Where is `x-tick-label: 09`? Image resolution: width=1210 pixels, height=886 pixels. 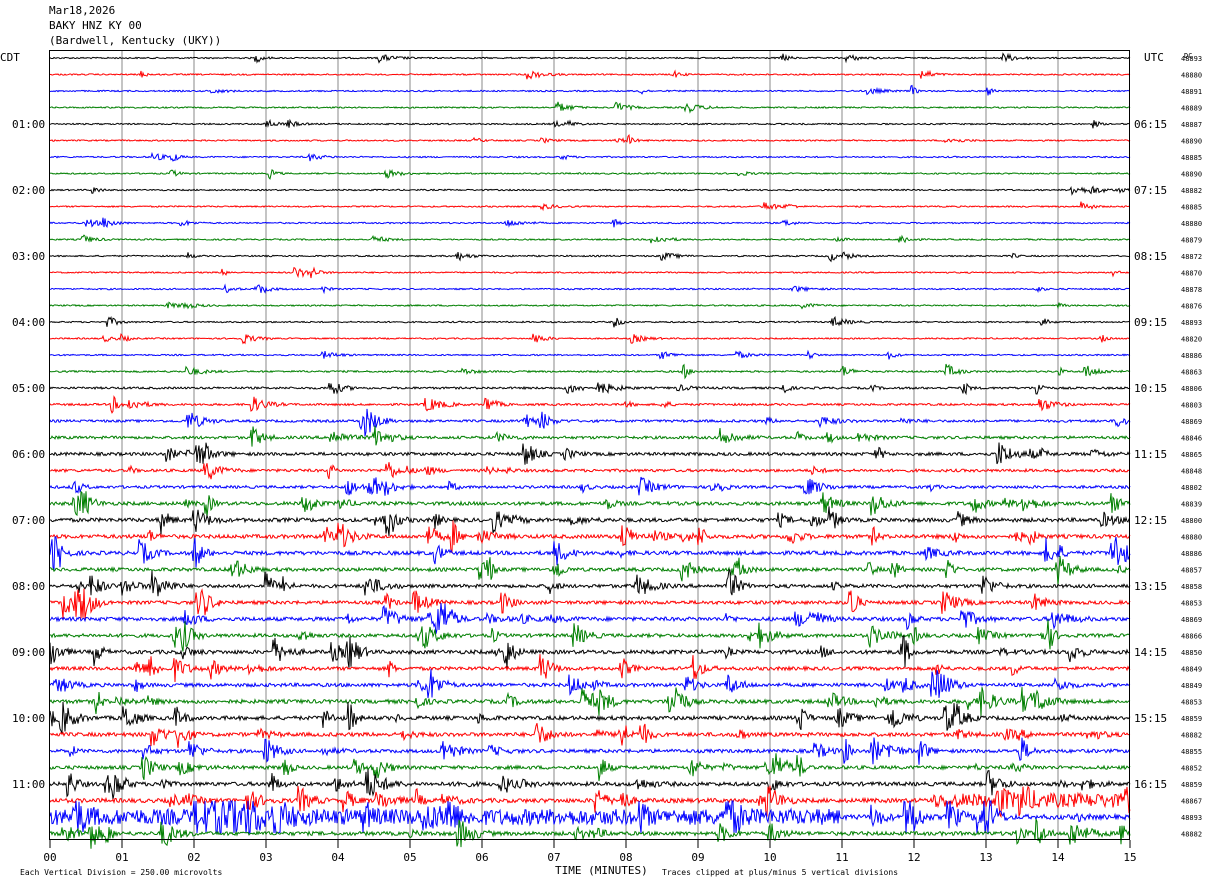 x-tick-label: 09 is located at coordinates (697, 857).